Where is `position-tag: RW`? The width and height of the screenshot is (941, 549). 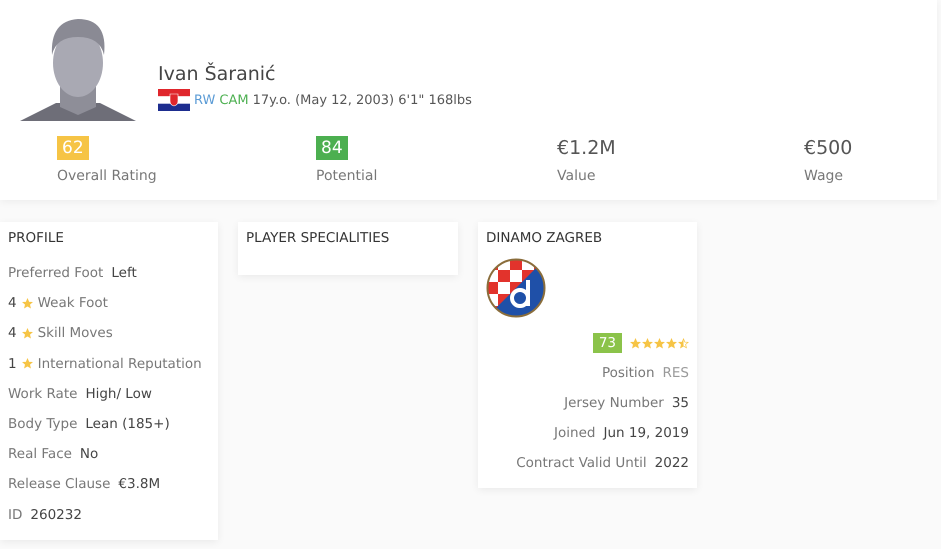
position-tag: RW is located at coordinates (205, 100).